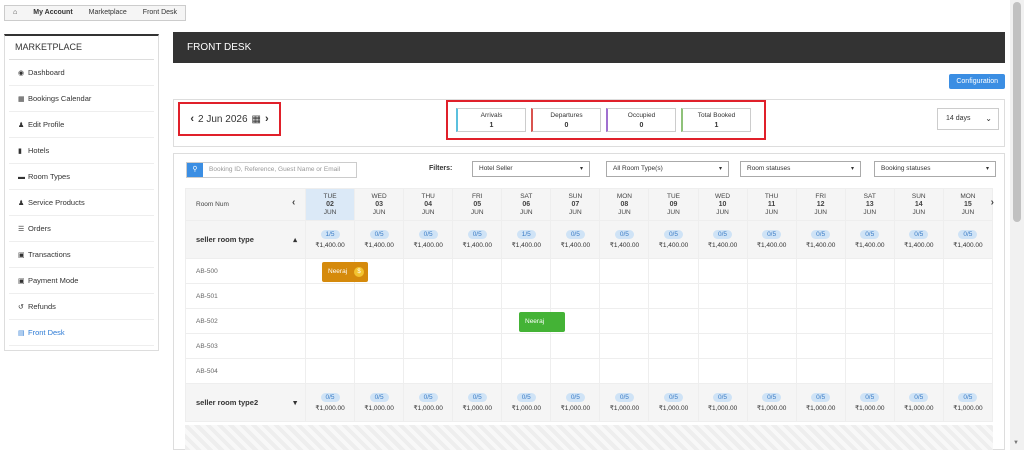 The width and height of the screenshot is (1024, 450). I want to click on booking-bar: Neeraj $, so click(345, 272).